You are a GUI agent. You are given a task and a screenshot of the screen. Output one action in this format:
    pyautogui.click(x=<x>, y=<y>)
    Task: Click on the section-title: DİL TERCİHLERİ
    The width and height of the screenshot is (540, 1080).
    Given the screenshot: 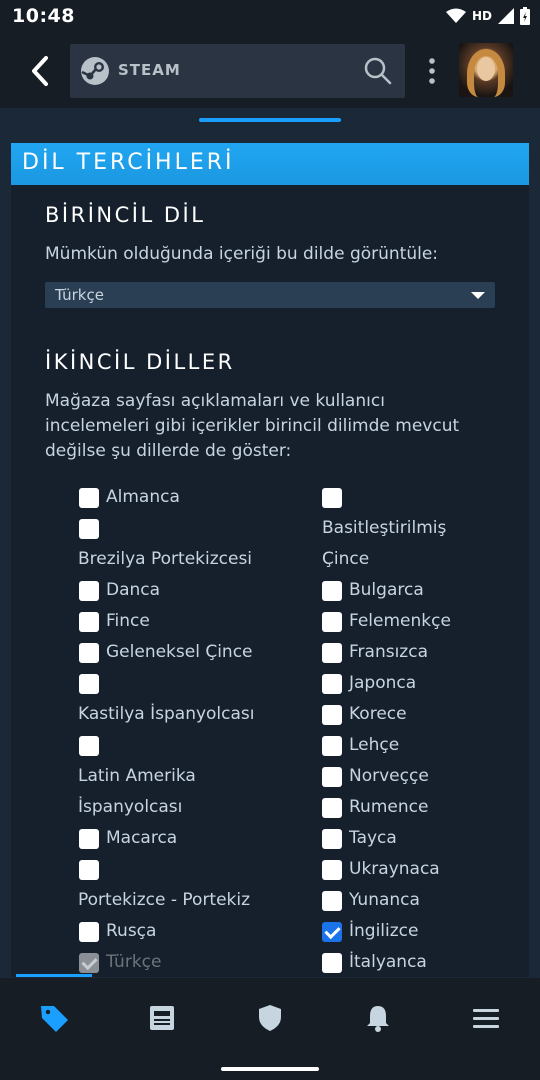 What is the action you would take?
    pyautogui.click(x=128, y=162)
    